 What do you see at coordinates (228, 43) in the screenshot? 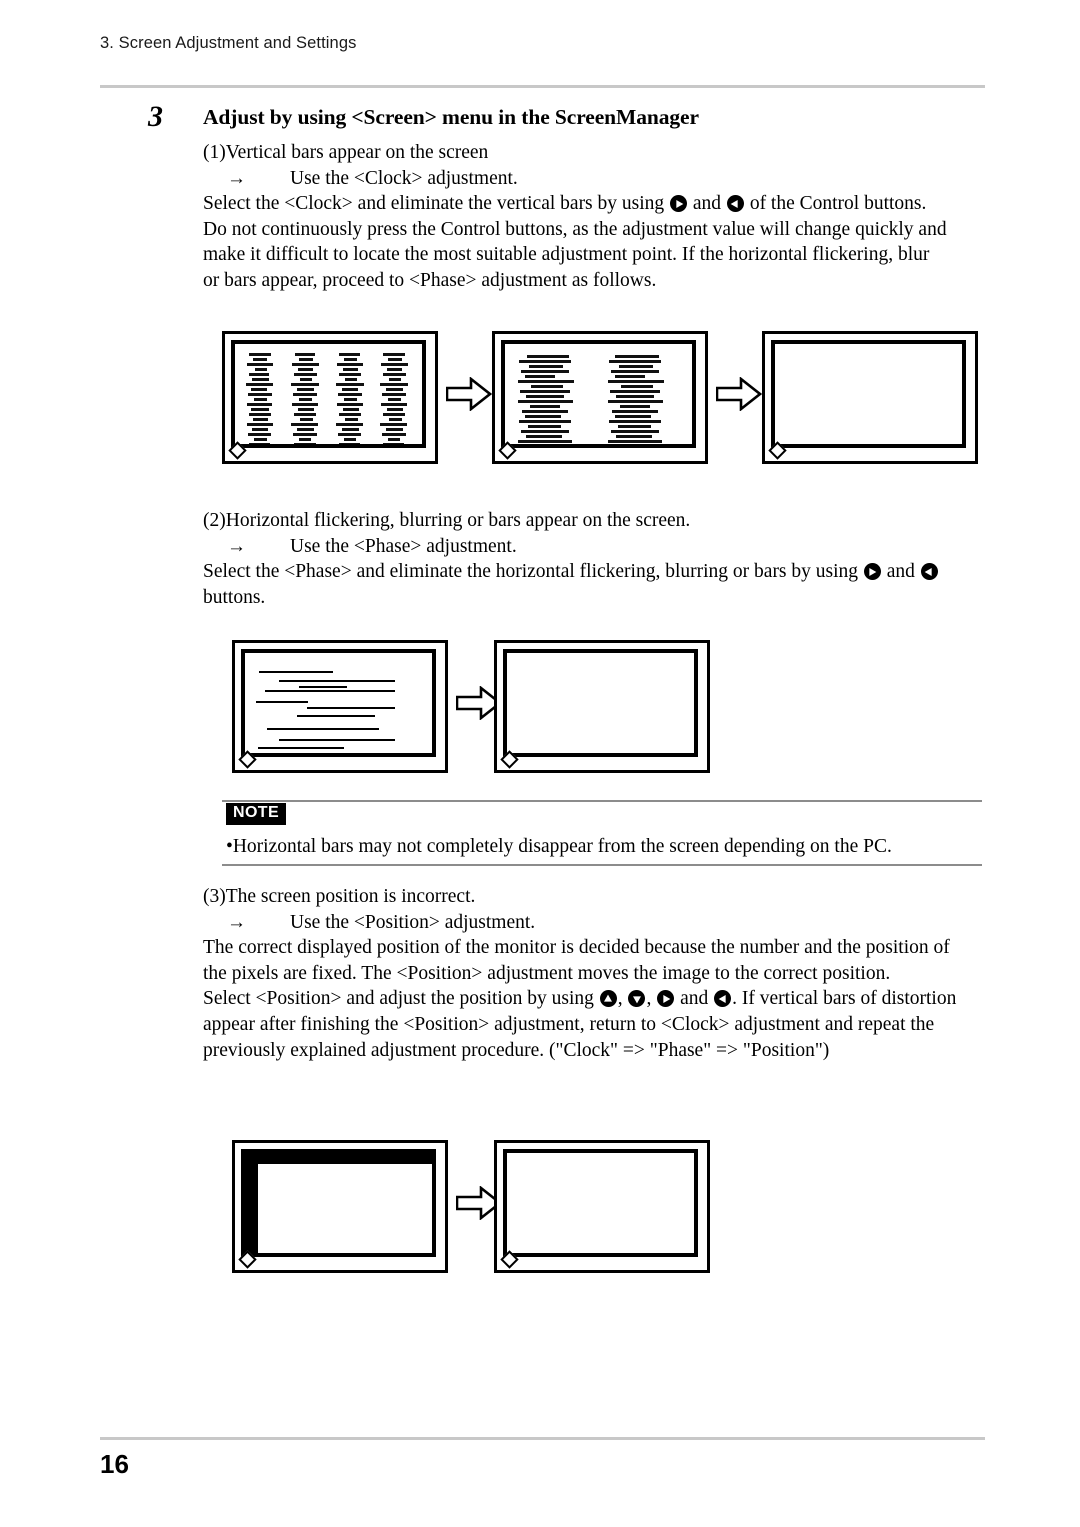
I see `running-head: 3. Screen Adjustment and Settings` at bounding box center [228, 43].